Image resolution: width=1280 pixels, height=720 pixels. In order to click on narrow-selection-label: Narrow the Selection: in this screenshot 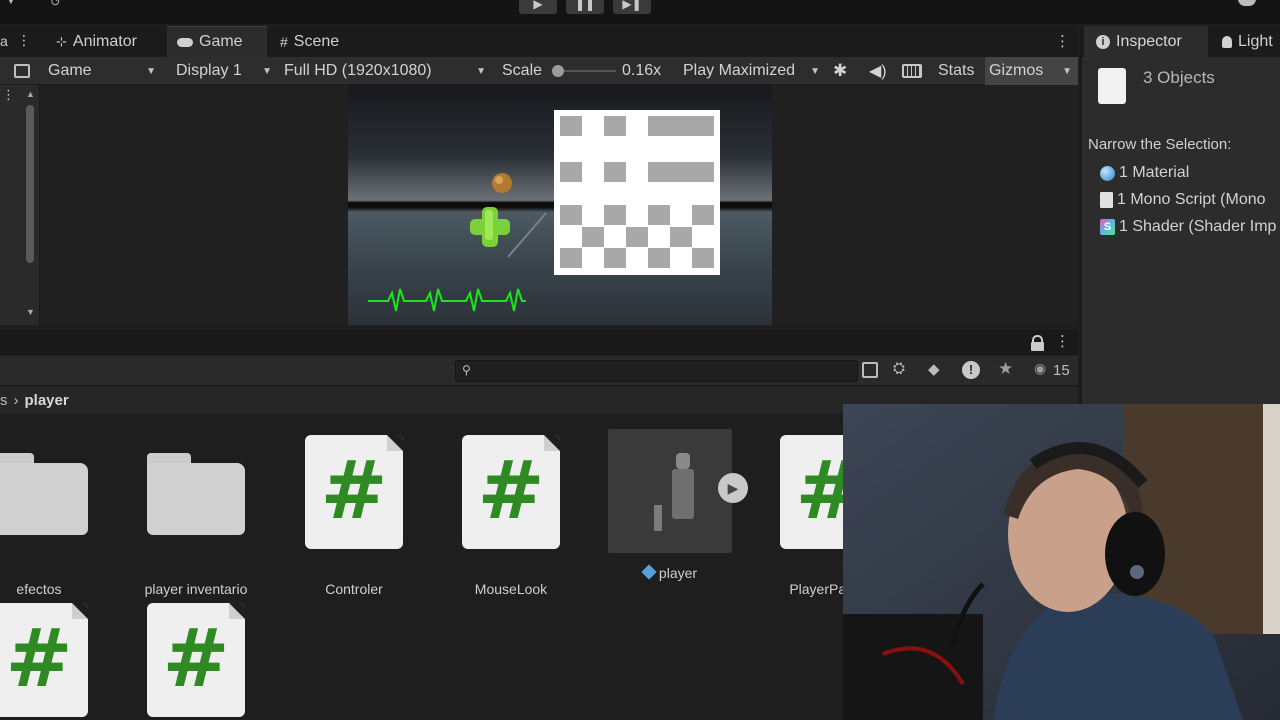, I will do `click(1160, 144)`.